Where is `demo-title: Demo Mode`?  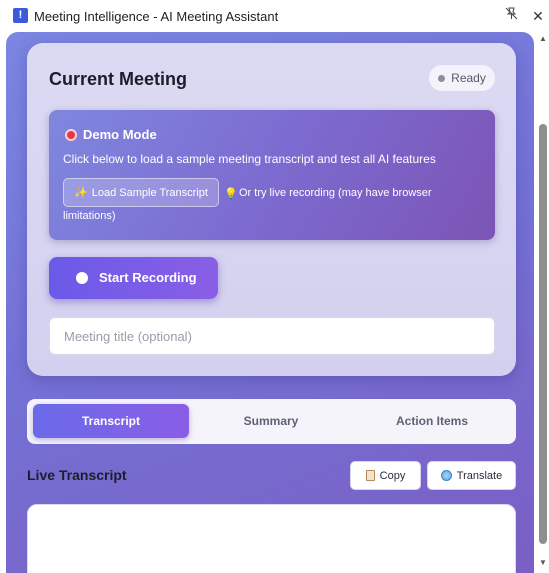
demo-title: Demo Mode is located at coordinates (111, 134).